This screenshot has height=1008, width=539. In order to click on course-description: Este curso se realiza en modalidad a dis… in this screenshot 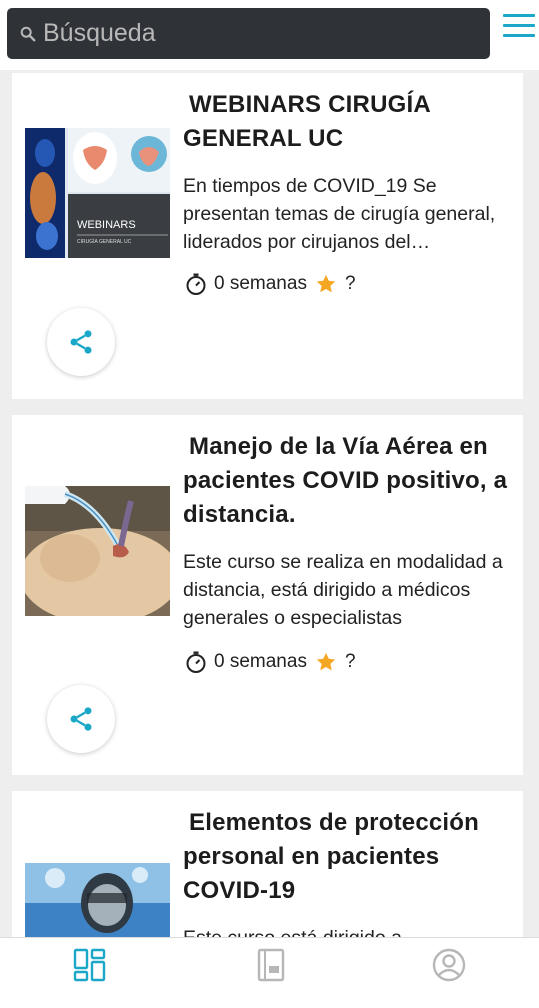, I will do `click(343, 590)`.